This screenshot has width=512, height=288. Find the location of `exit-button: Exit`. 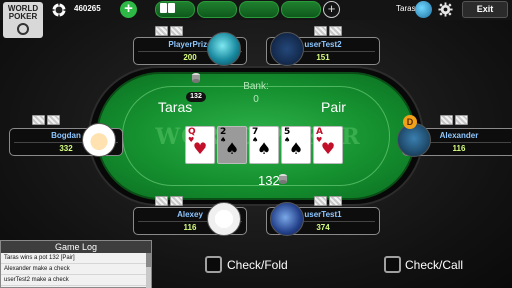

exit-button: Exit is located at coordinates (485, 9).